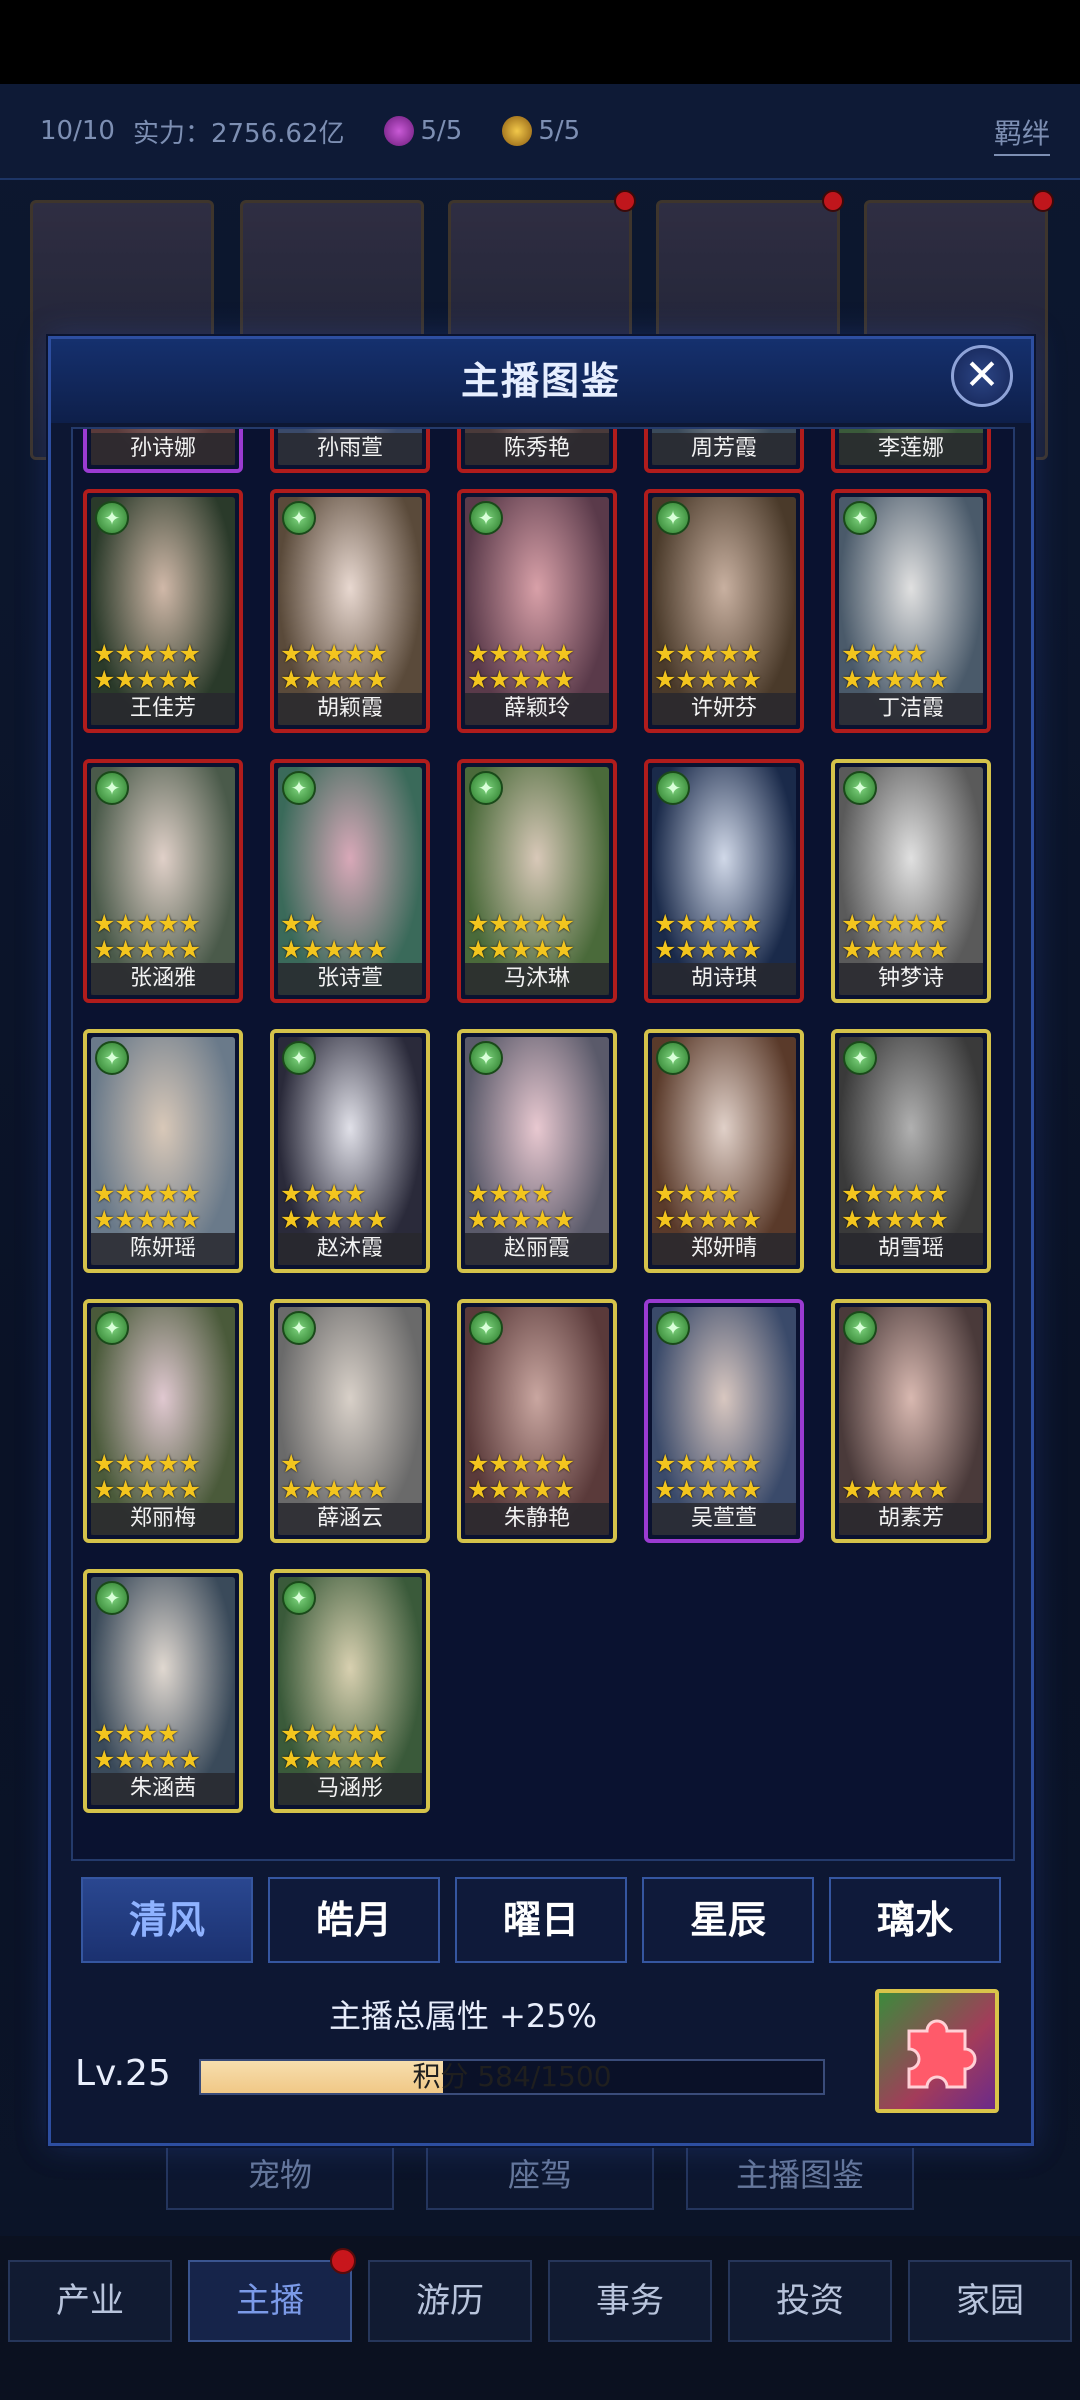 The height and width of the screenshot is (2400, 1080). Describe the element at coordinates (354, 1920) in the screenshot. I see `tab-haoyue: 皓月` at that location.